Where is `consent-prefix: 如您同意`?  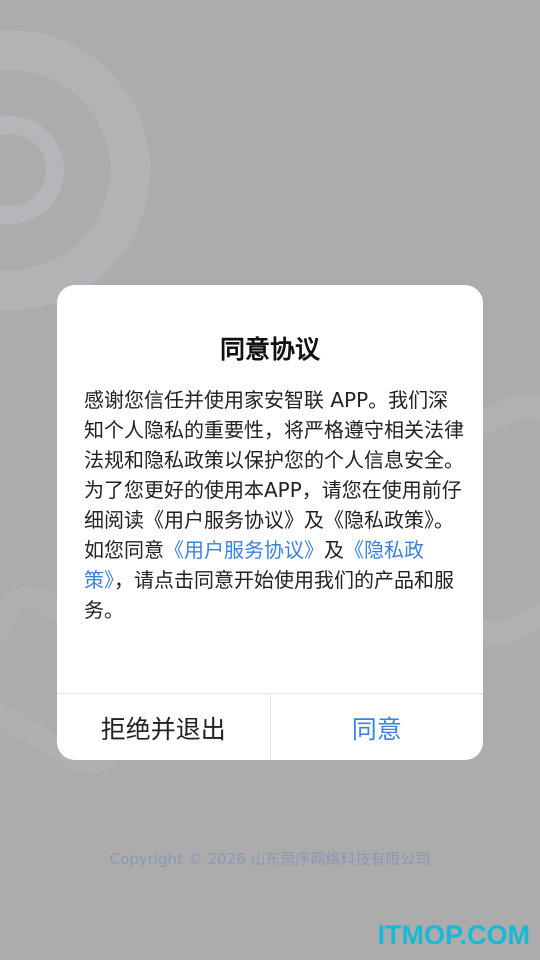
consent-prefix: 如您同意 is located at coordinates (124, 550).